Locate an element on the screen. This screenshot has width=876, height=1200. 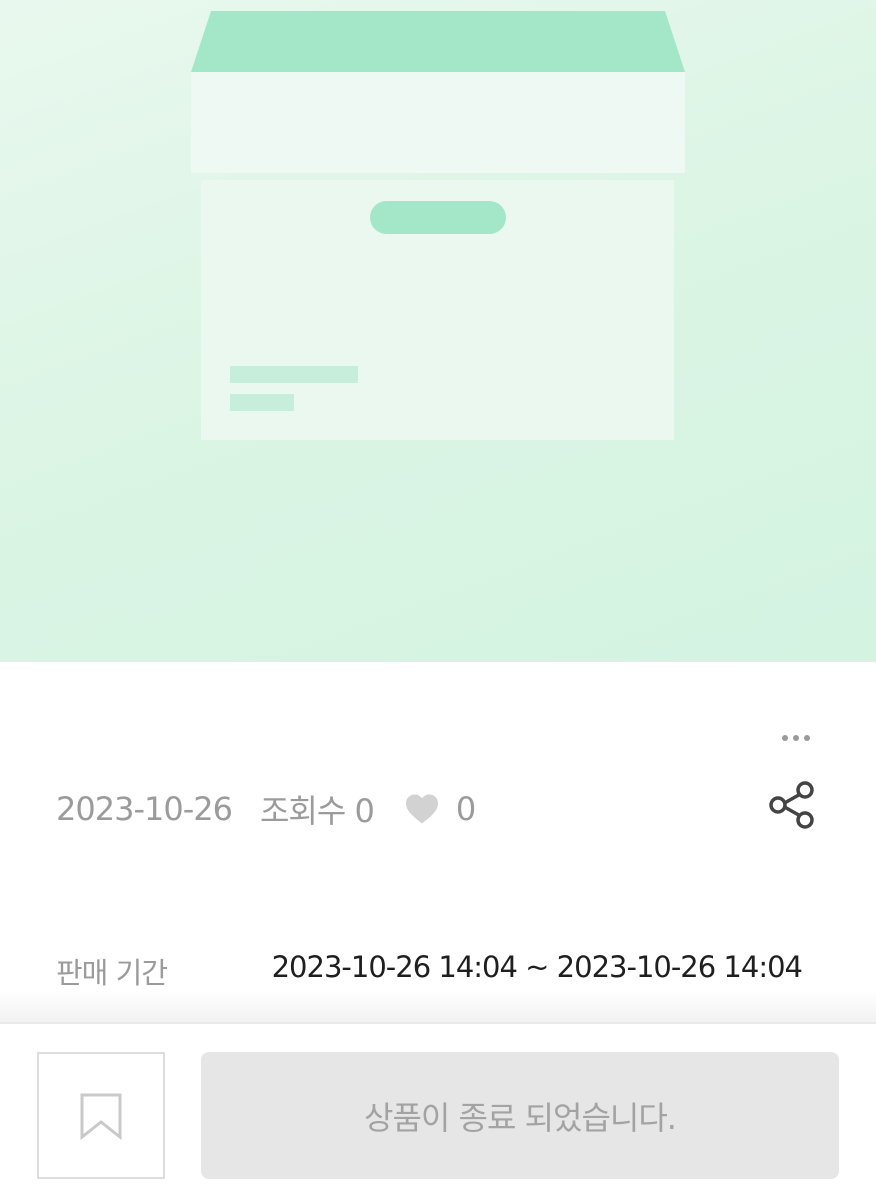
share-button is located at coordinates (793, 805).